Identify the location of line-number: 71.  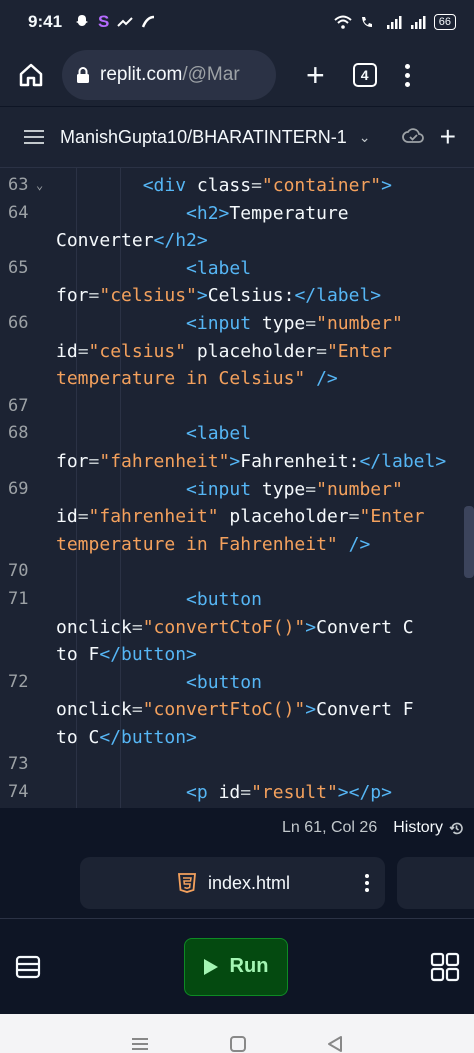
(18, 598).